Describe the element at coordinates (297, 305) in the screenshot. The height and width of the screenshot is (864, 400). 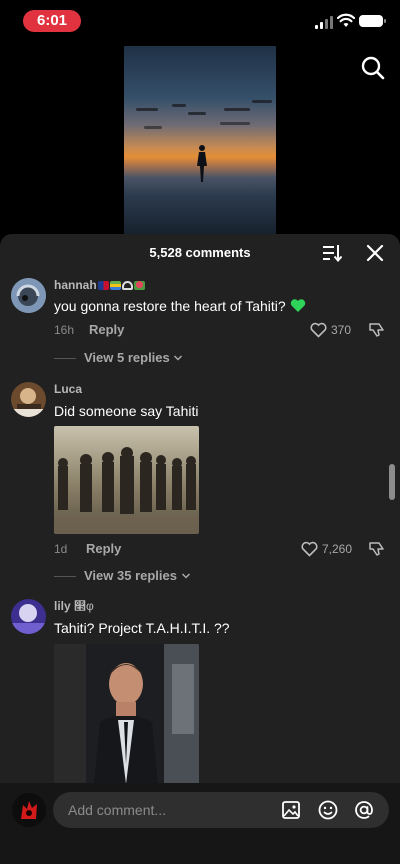
I see `green-heart-emoji` at that location.